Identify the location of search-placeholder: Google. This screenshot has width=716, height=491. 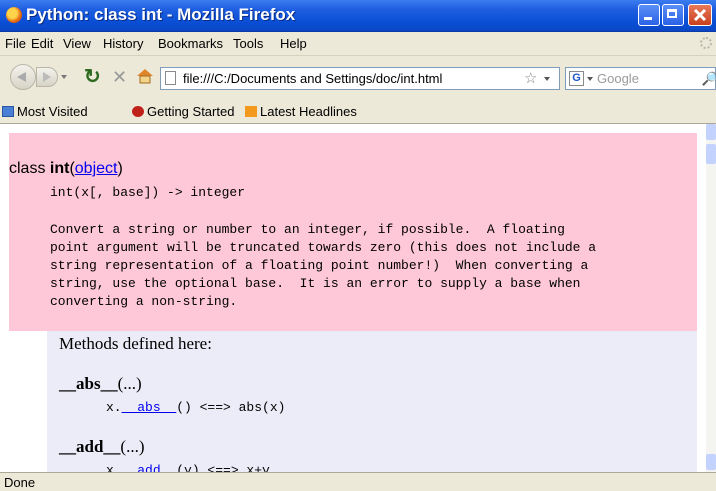
(618, 78).